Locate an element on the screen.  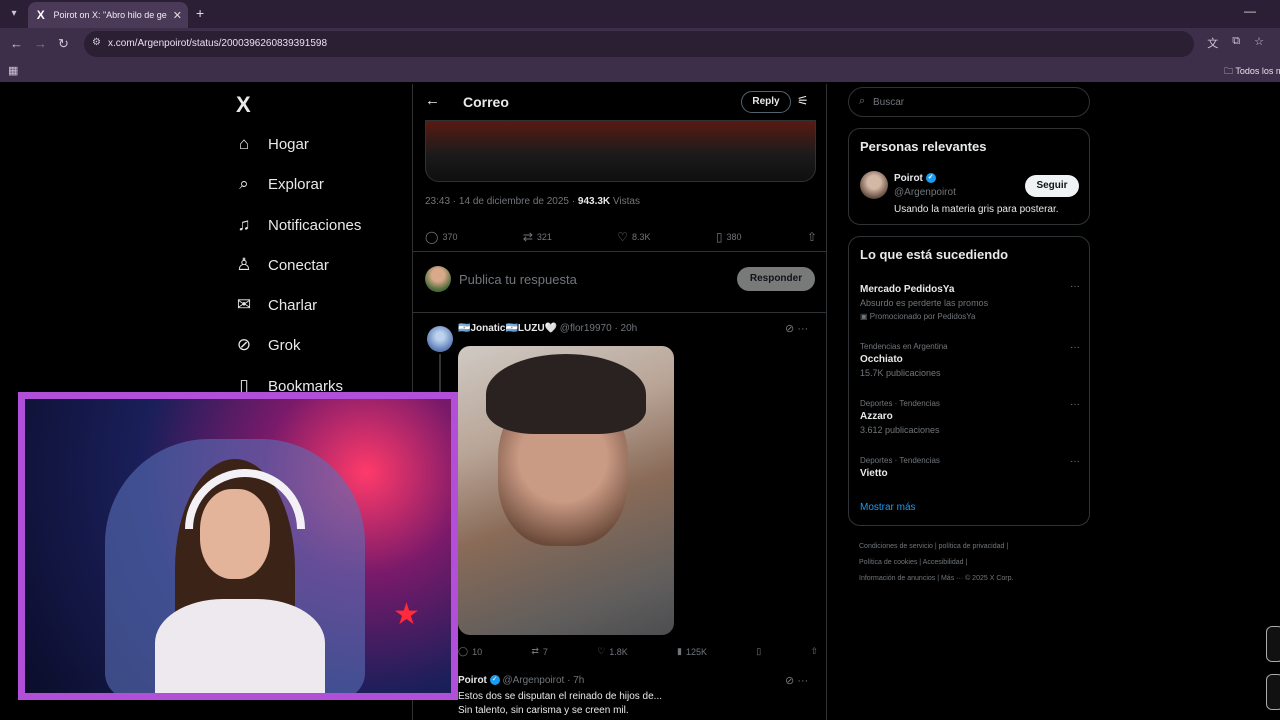
nav-item-explore: ⌕ Explorar is located at coordinates (279, 184).